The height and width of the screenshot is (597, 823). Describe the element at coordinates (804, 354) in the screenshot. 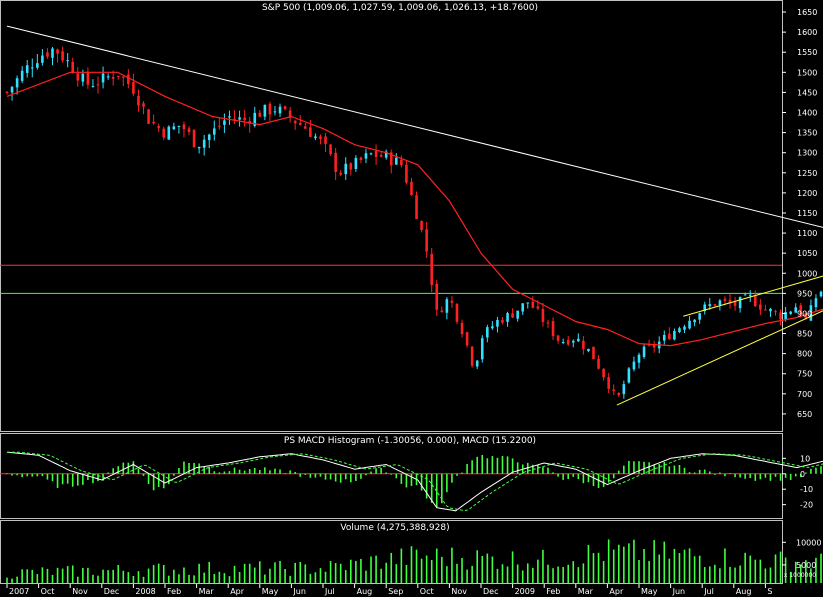

I see `price-y-tick-label: 800` at that location.